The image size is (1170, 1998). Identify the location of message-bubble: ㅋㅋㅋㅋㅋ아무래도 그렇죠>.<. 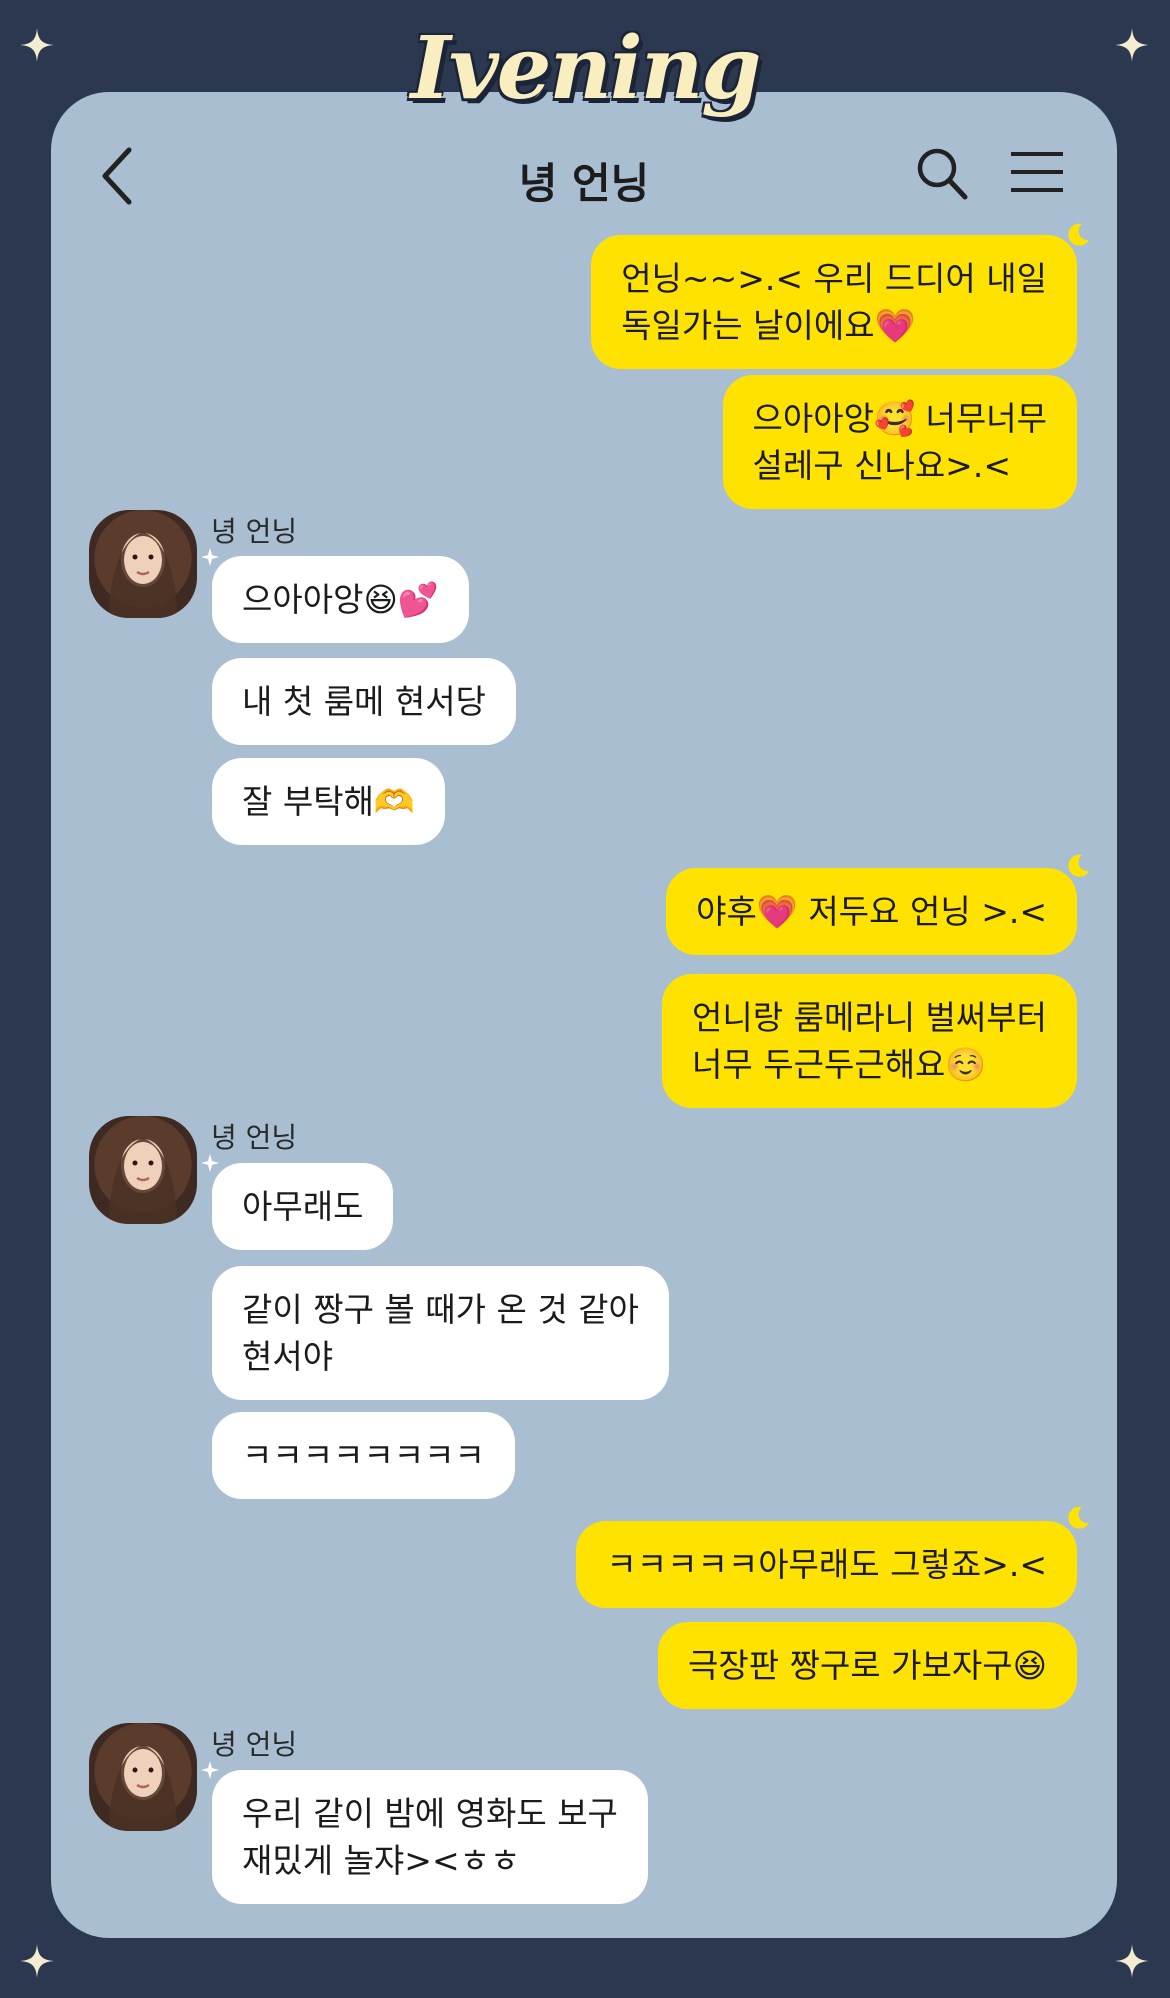
(826, 1564).